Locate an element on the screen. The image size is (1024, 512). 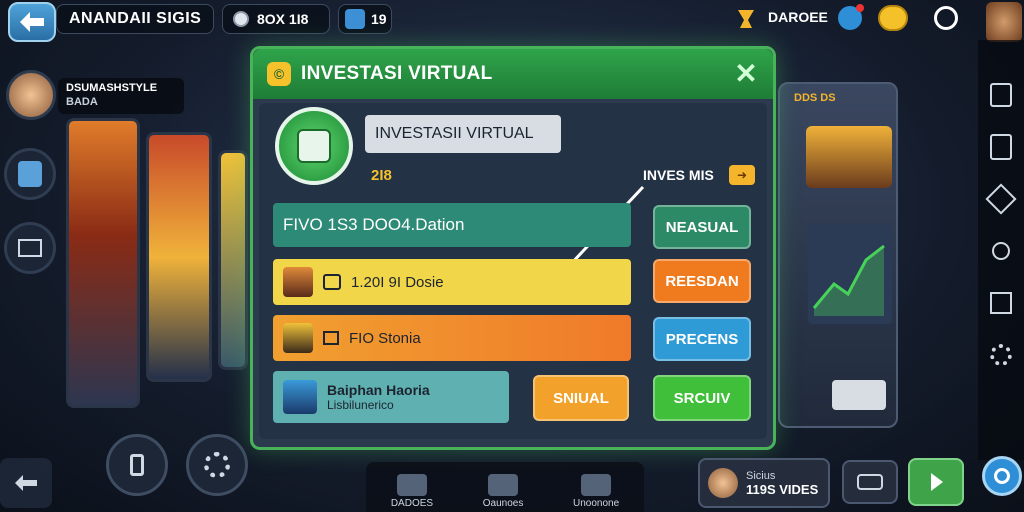
close-button: ✕ is located at coordinates (746, 74).